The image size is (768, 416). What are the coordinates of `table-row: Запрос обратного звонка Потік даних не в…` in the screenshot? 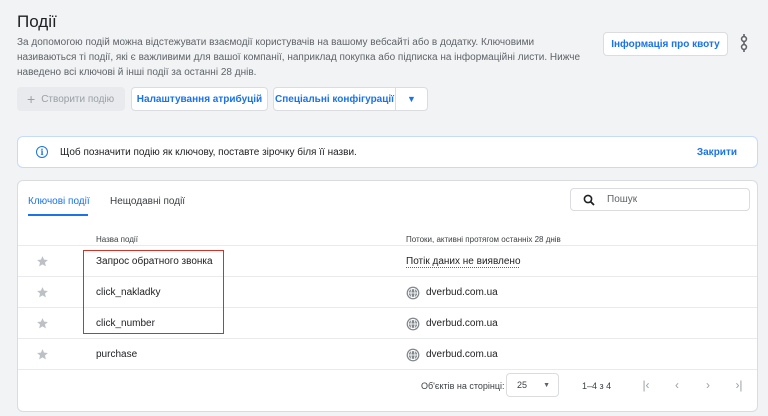 It's located at (387, 261).